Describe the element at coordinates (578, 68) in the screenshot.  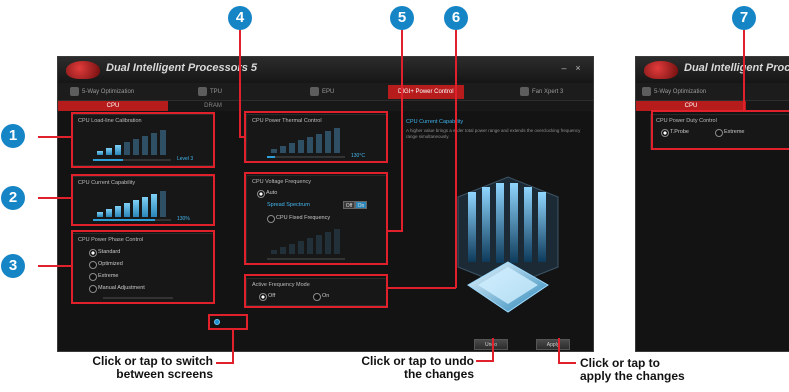
I see `close-icon: ×` at that location.